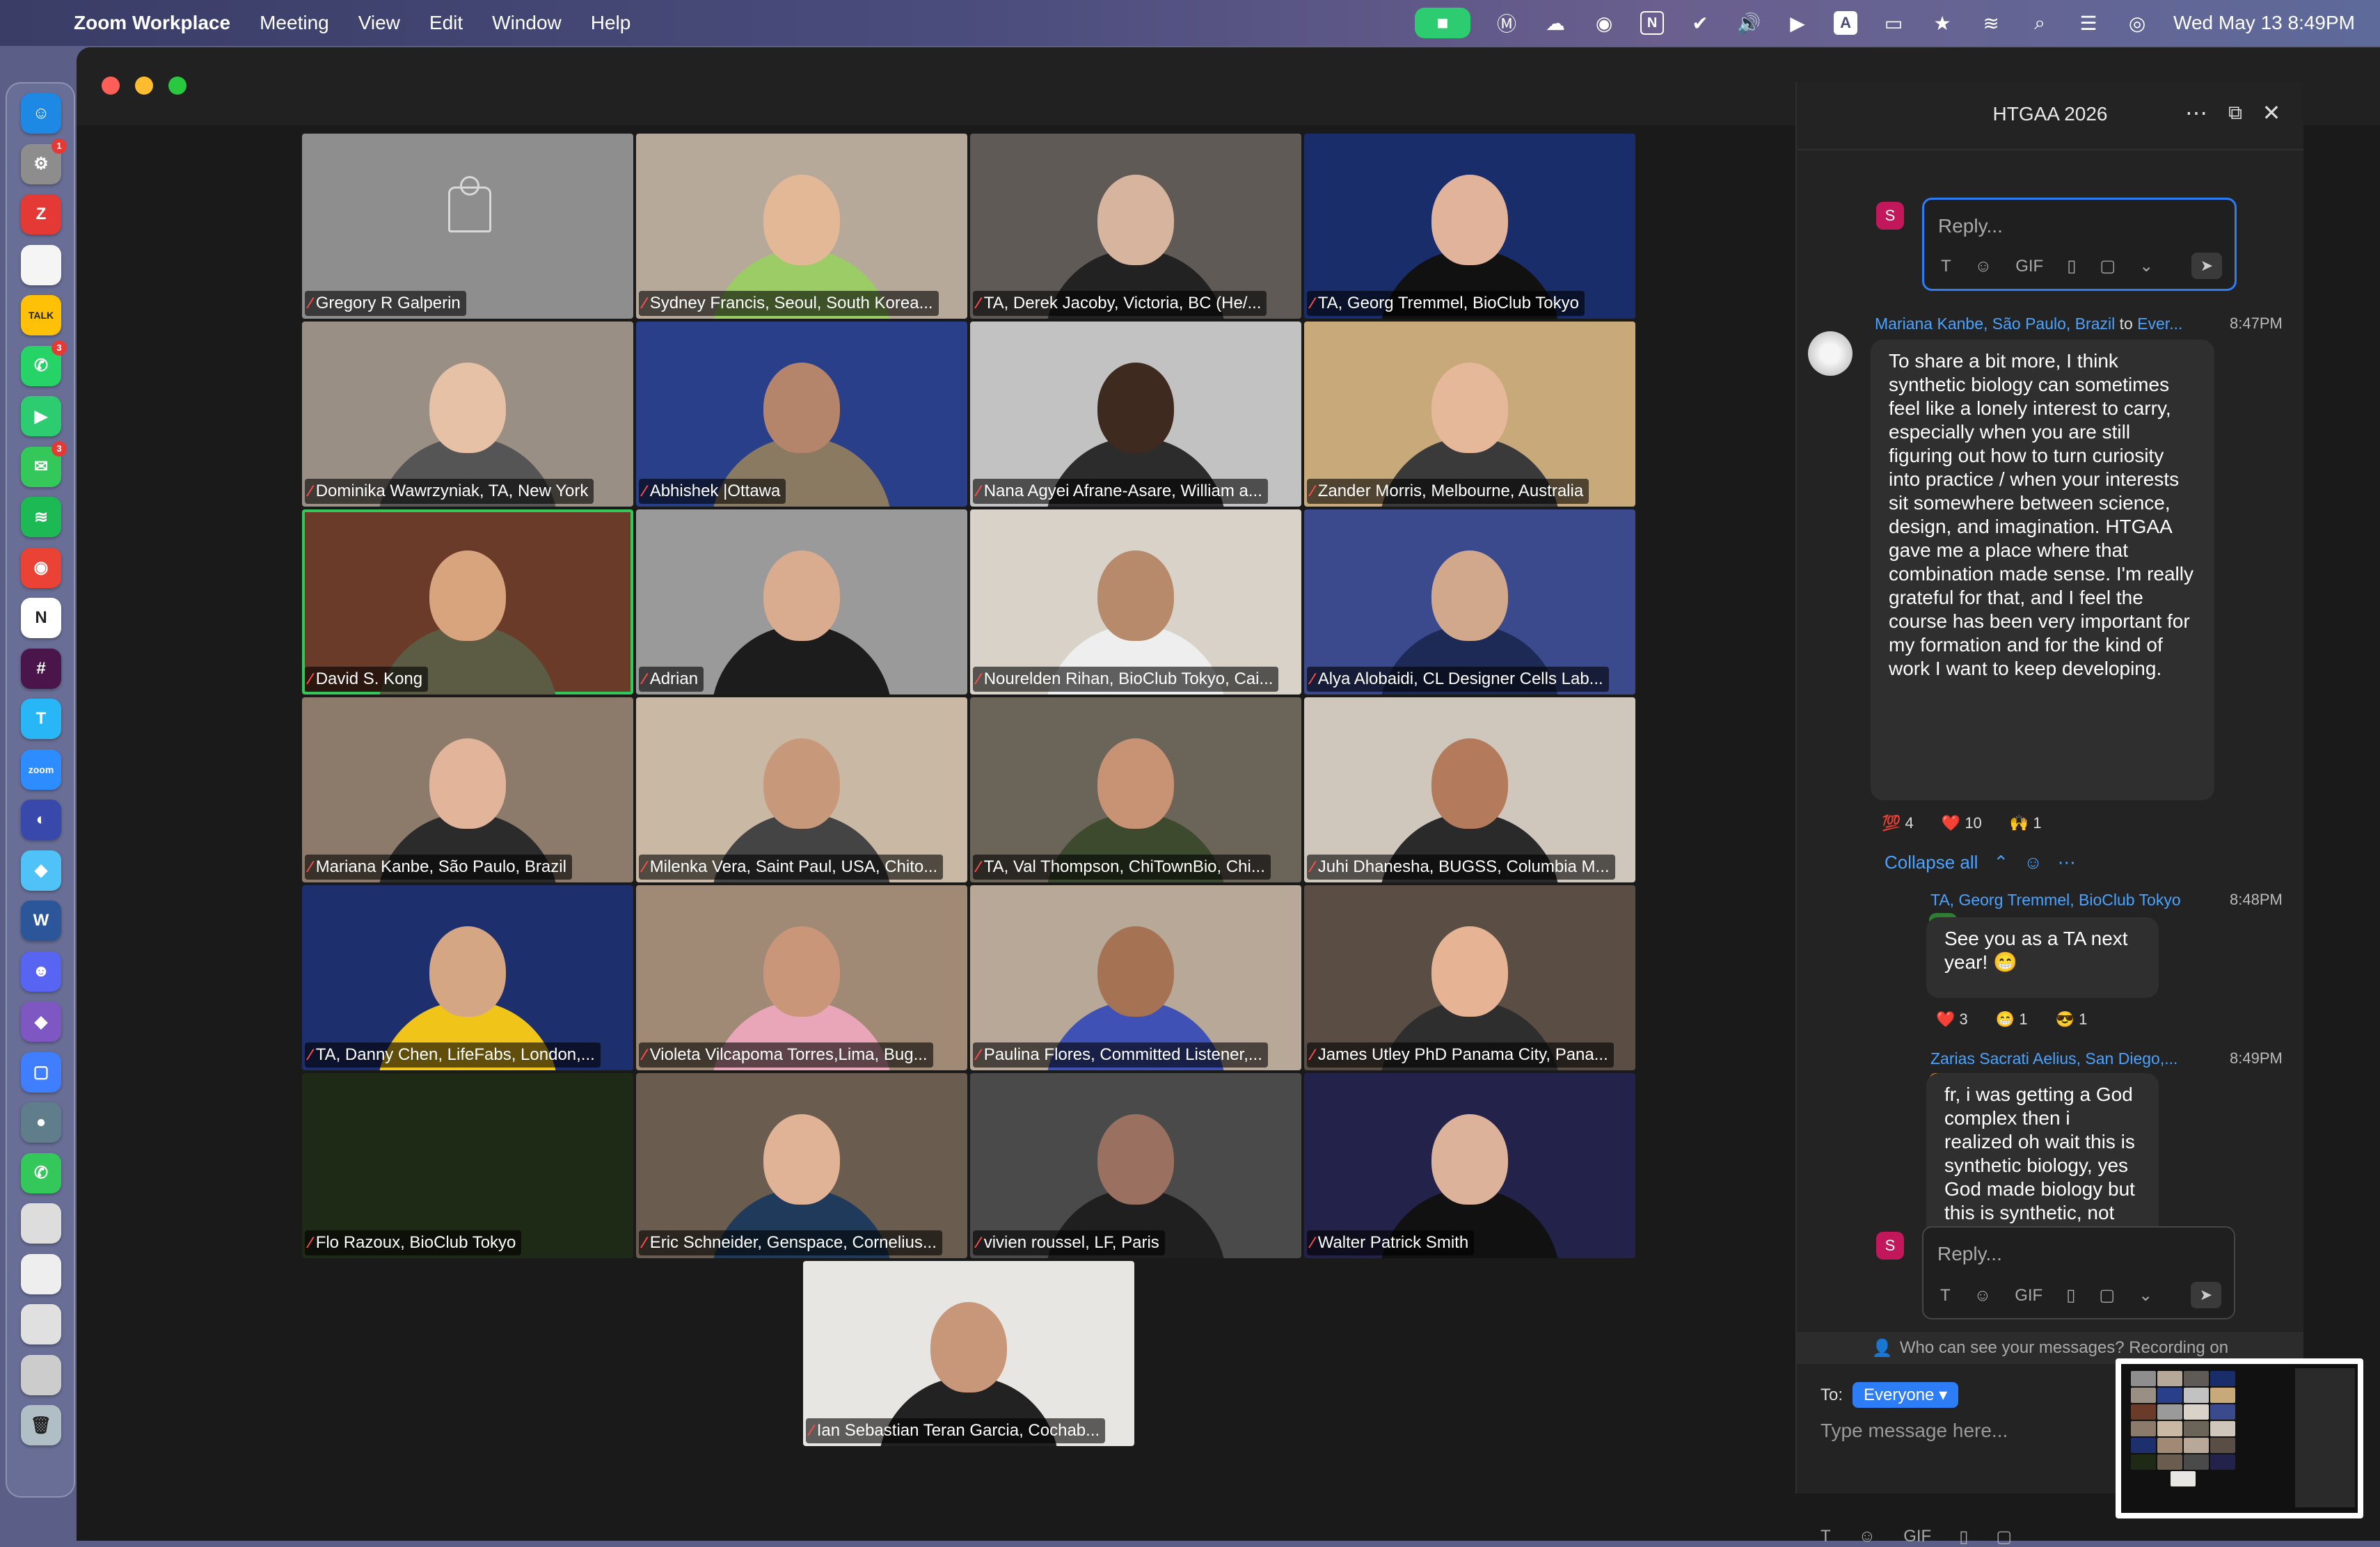 This screenshot has width=2380, height=1547. I want to click on recipient-dropdown: Everyone ▾, so click(1906, 1395).